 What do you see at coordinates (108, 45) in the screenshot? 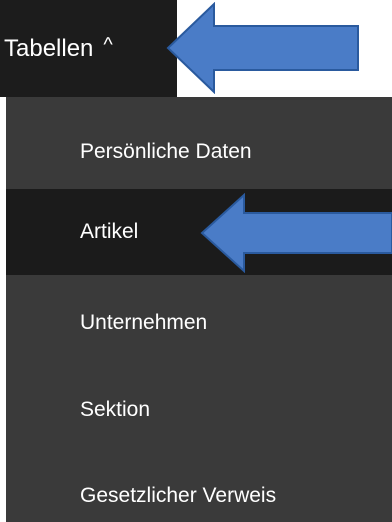
I see `chevron-up-icon: ^` at bounding box center [108, 45].